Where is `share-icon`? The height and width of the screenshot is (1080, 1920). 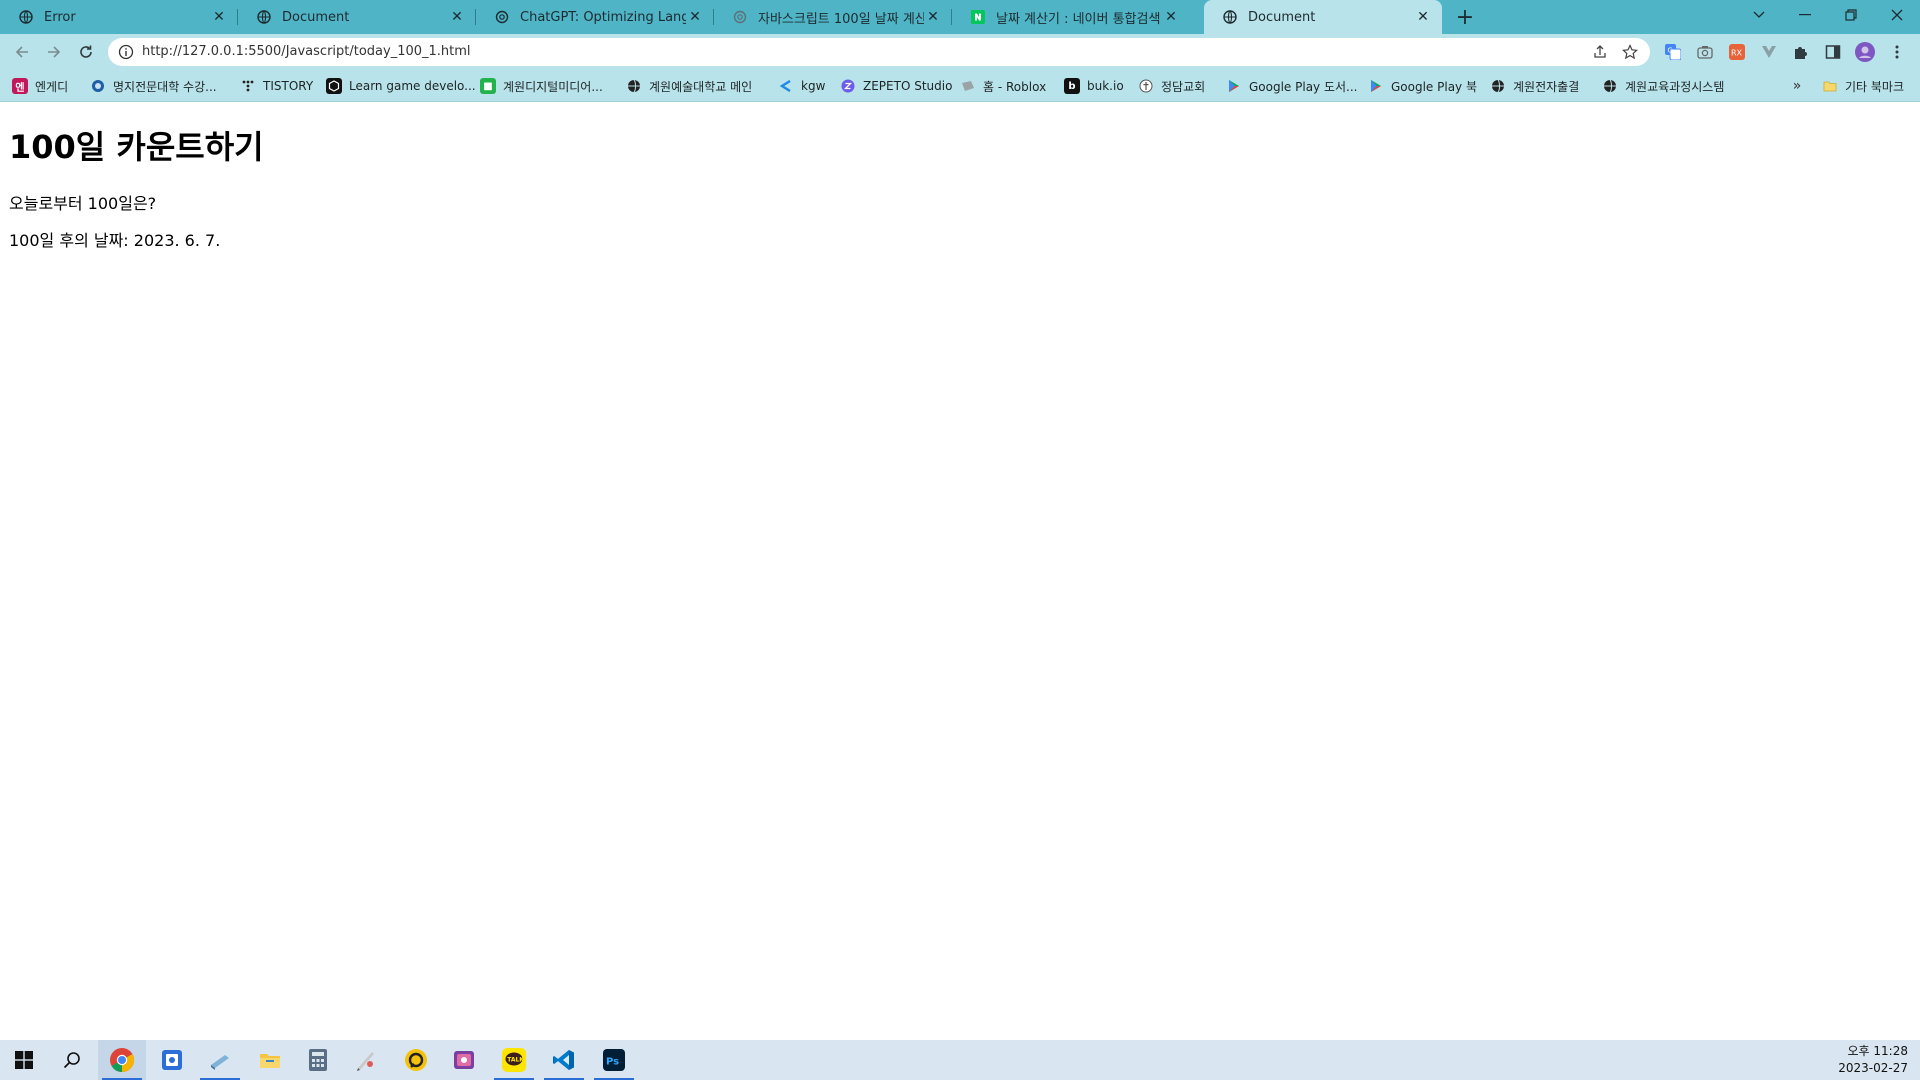
share-icon is located at coordinates (1600, 52).